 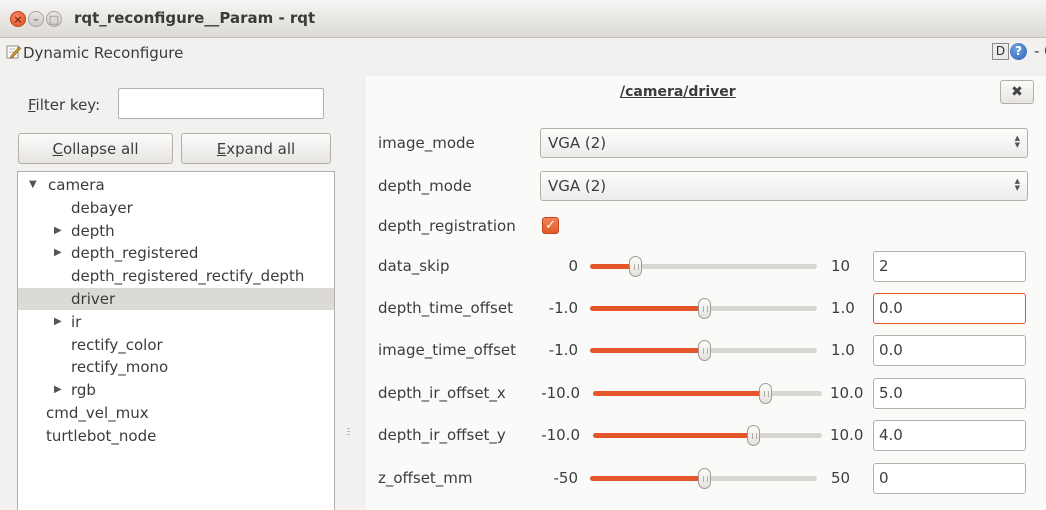 I want to click on z-offset-mm-slider, so click(x=703, y=478).